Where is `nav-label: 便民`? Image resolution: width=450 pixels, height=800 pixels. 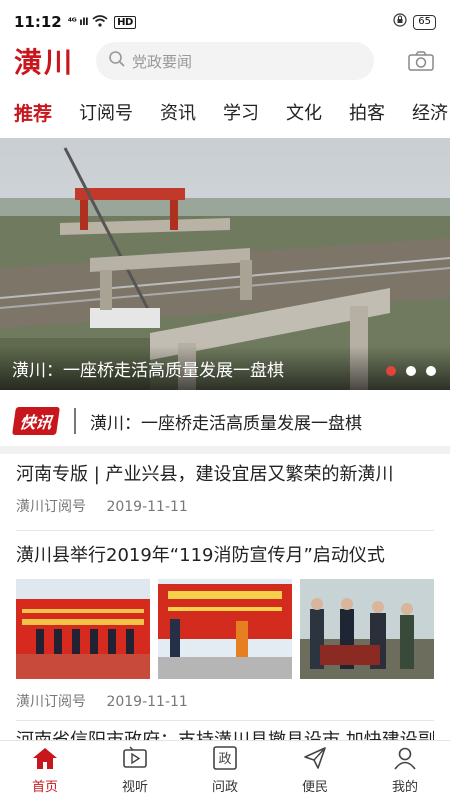
nav-label: 便民 is located at coordinates (314, 787).